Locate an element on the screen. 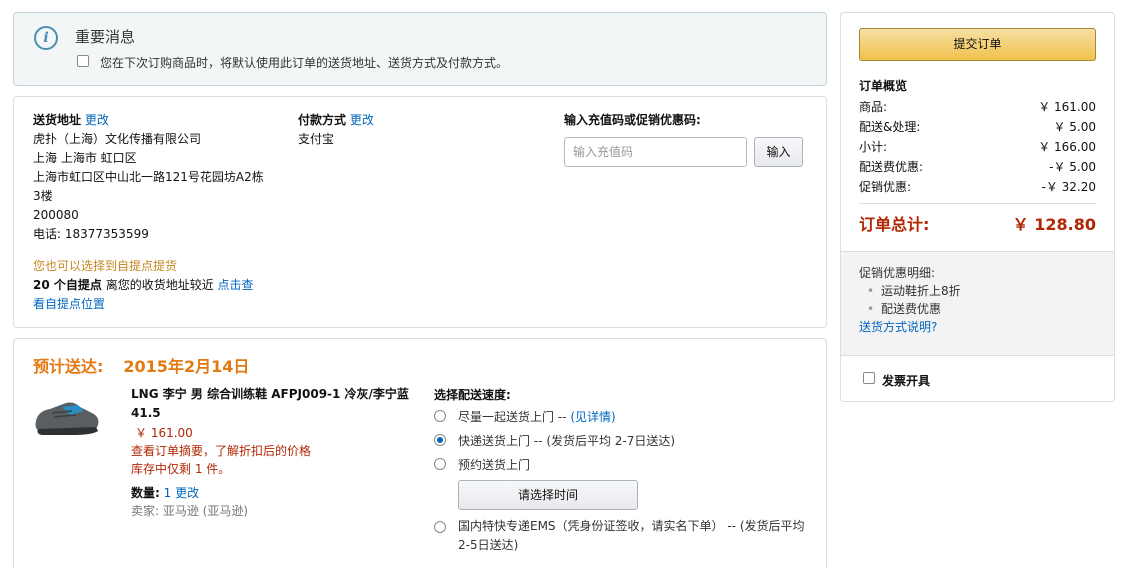 The height and width of the screenshot is (568, 1134). pickup-count: 20 个自提点 is located at coordinates (67, 285).